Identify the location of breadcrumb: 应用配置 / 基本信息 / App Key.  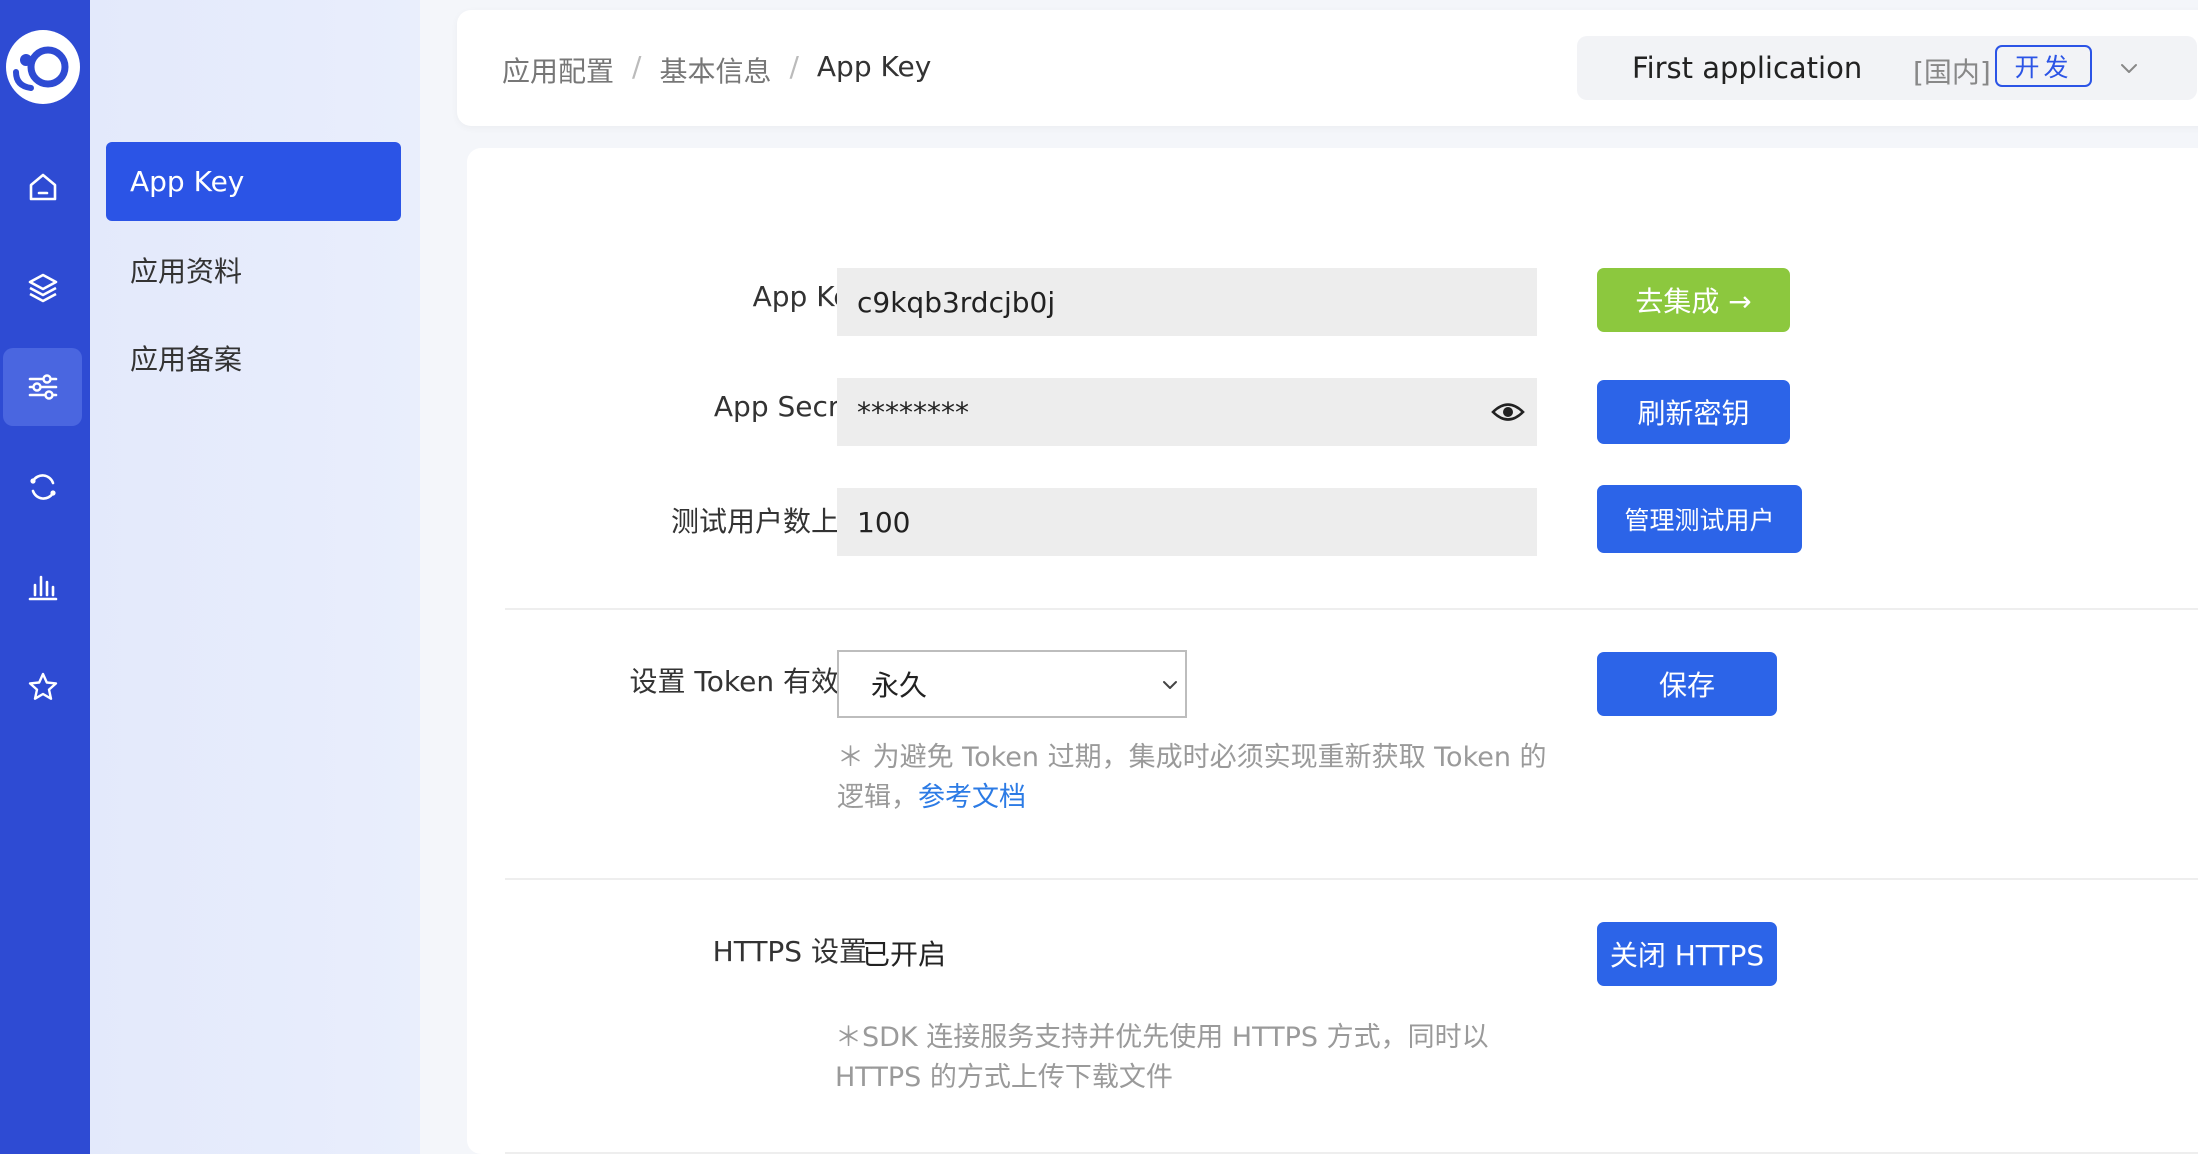
(716, 70).